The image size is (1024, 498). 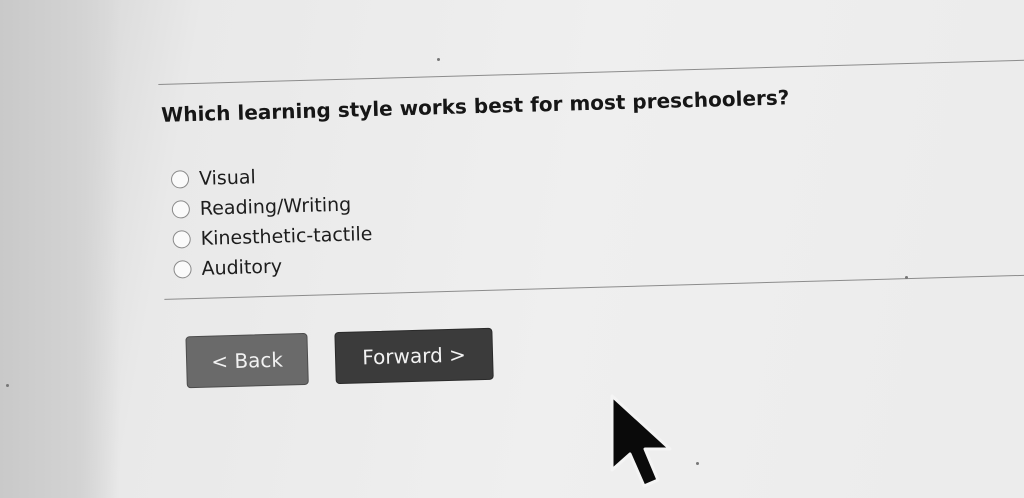 I want to click on forward-button: Forward >, so click(x=414, y=356).